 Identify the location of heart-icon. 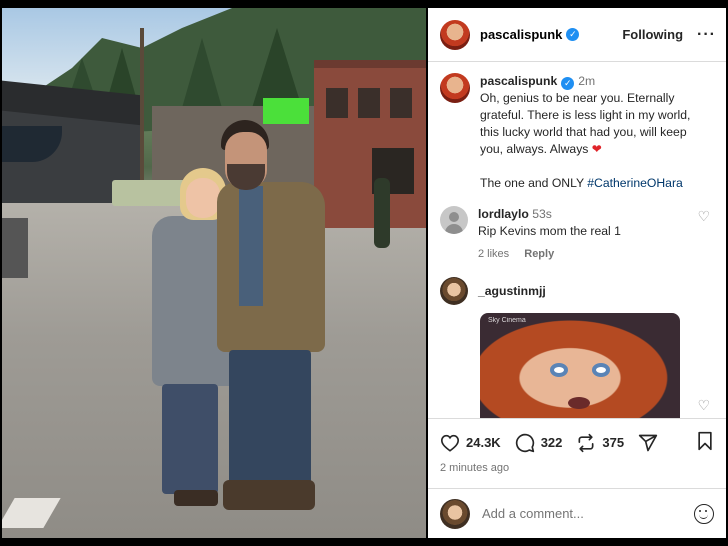
(450, 443).